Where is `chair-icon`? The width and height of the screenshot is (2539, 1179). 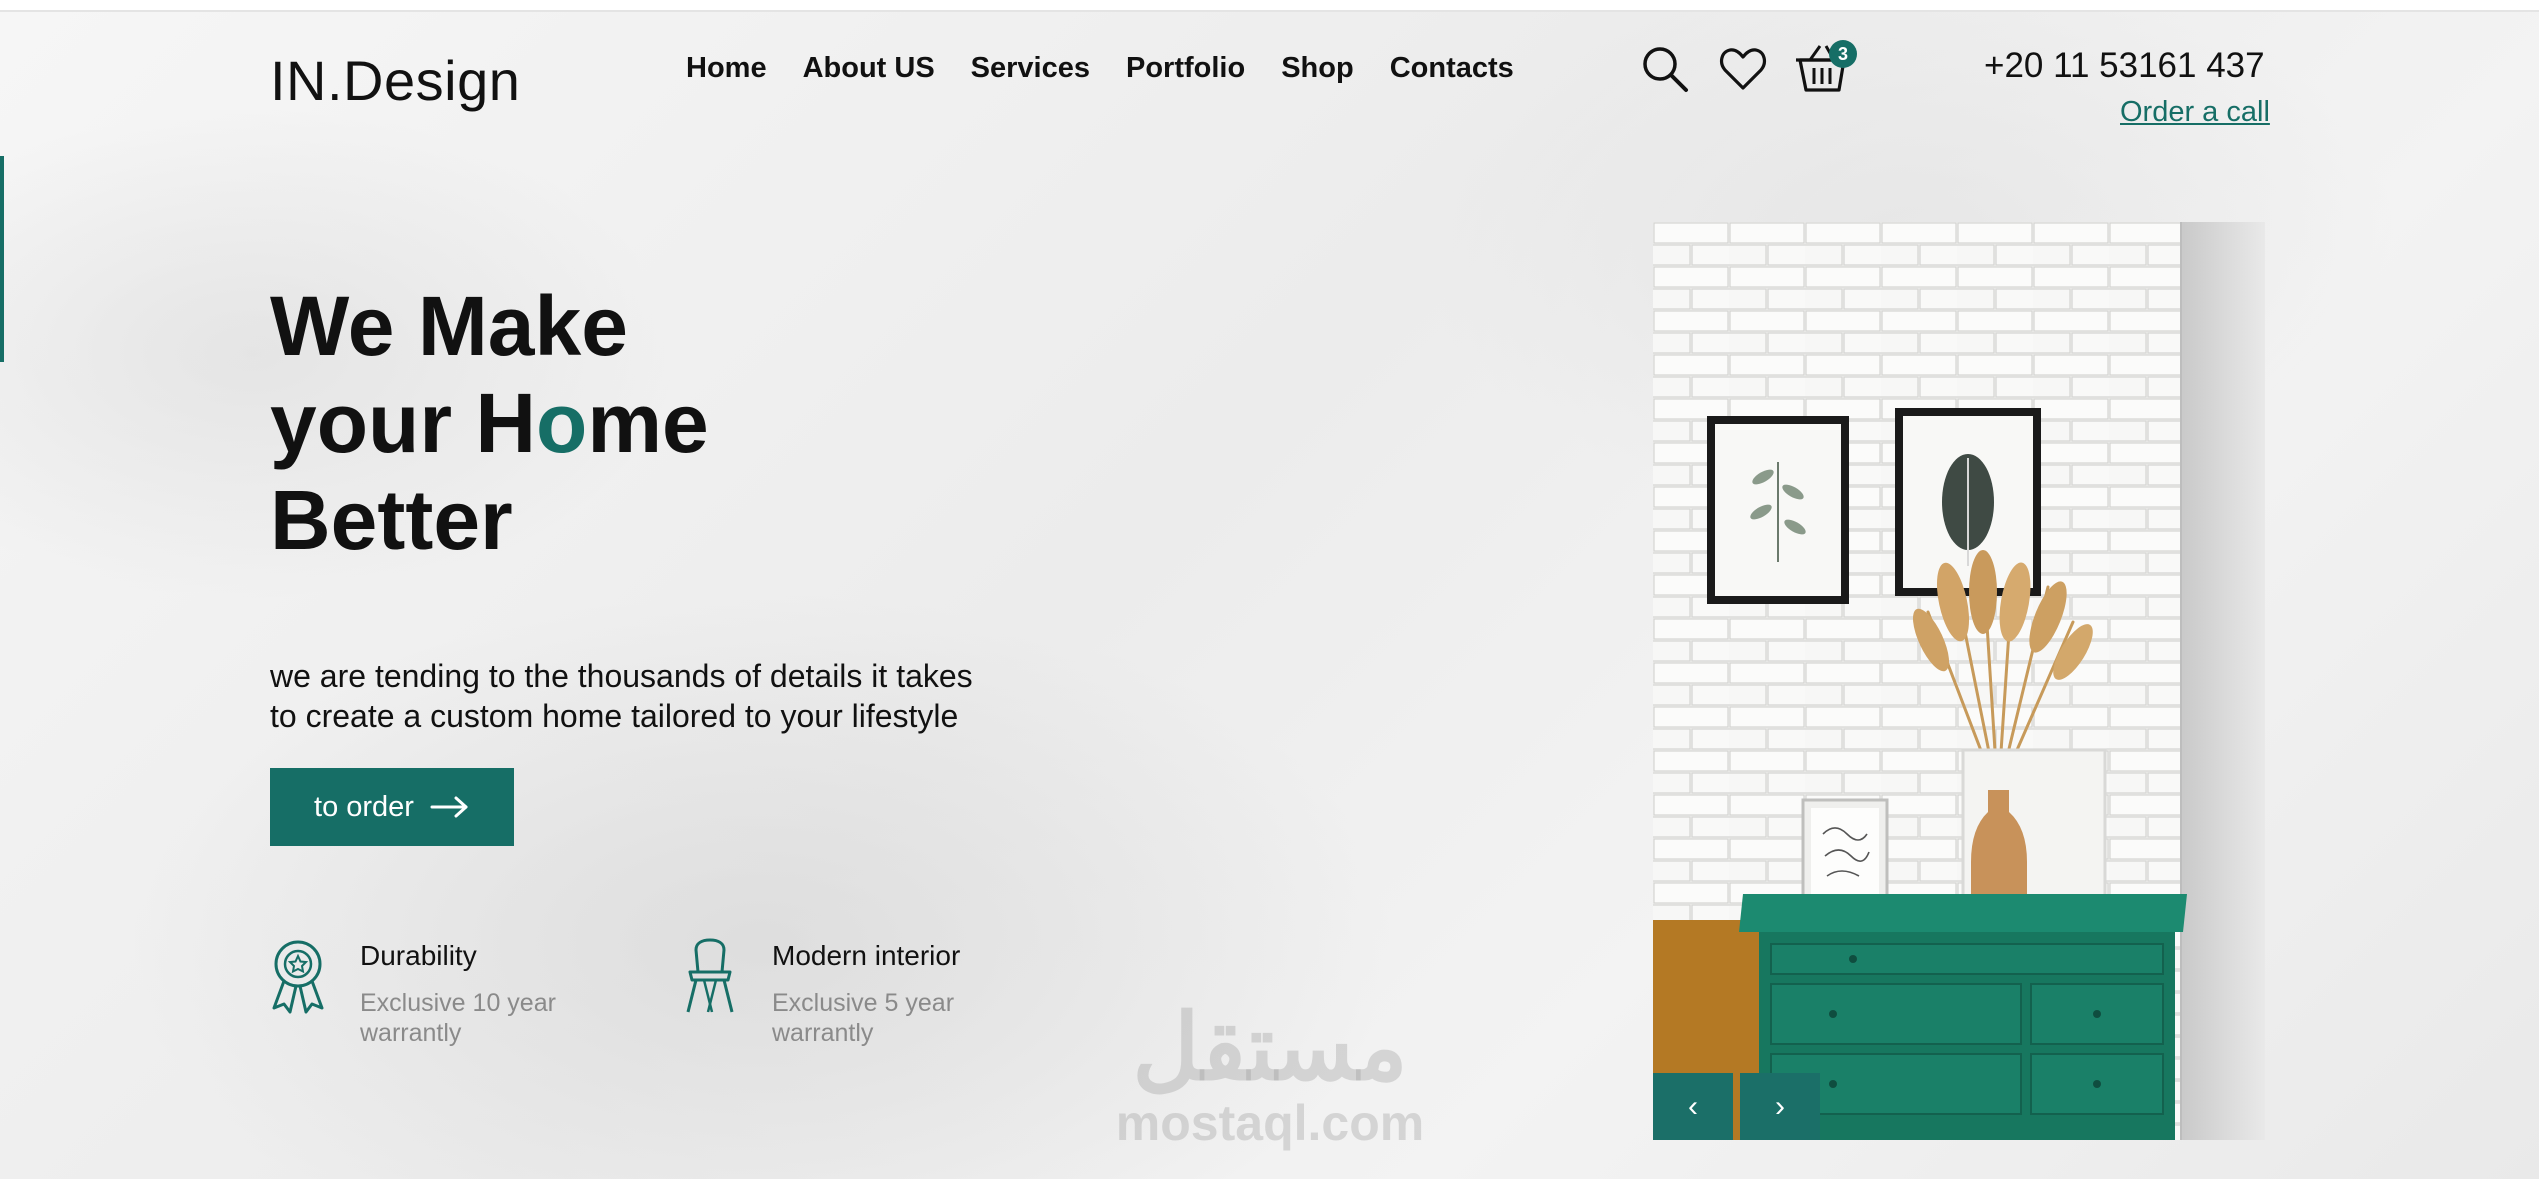 chair-icon is located at coordinates (710, 975).